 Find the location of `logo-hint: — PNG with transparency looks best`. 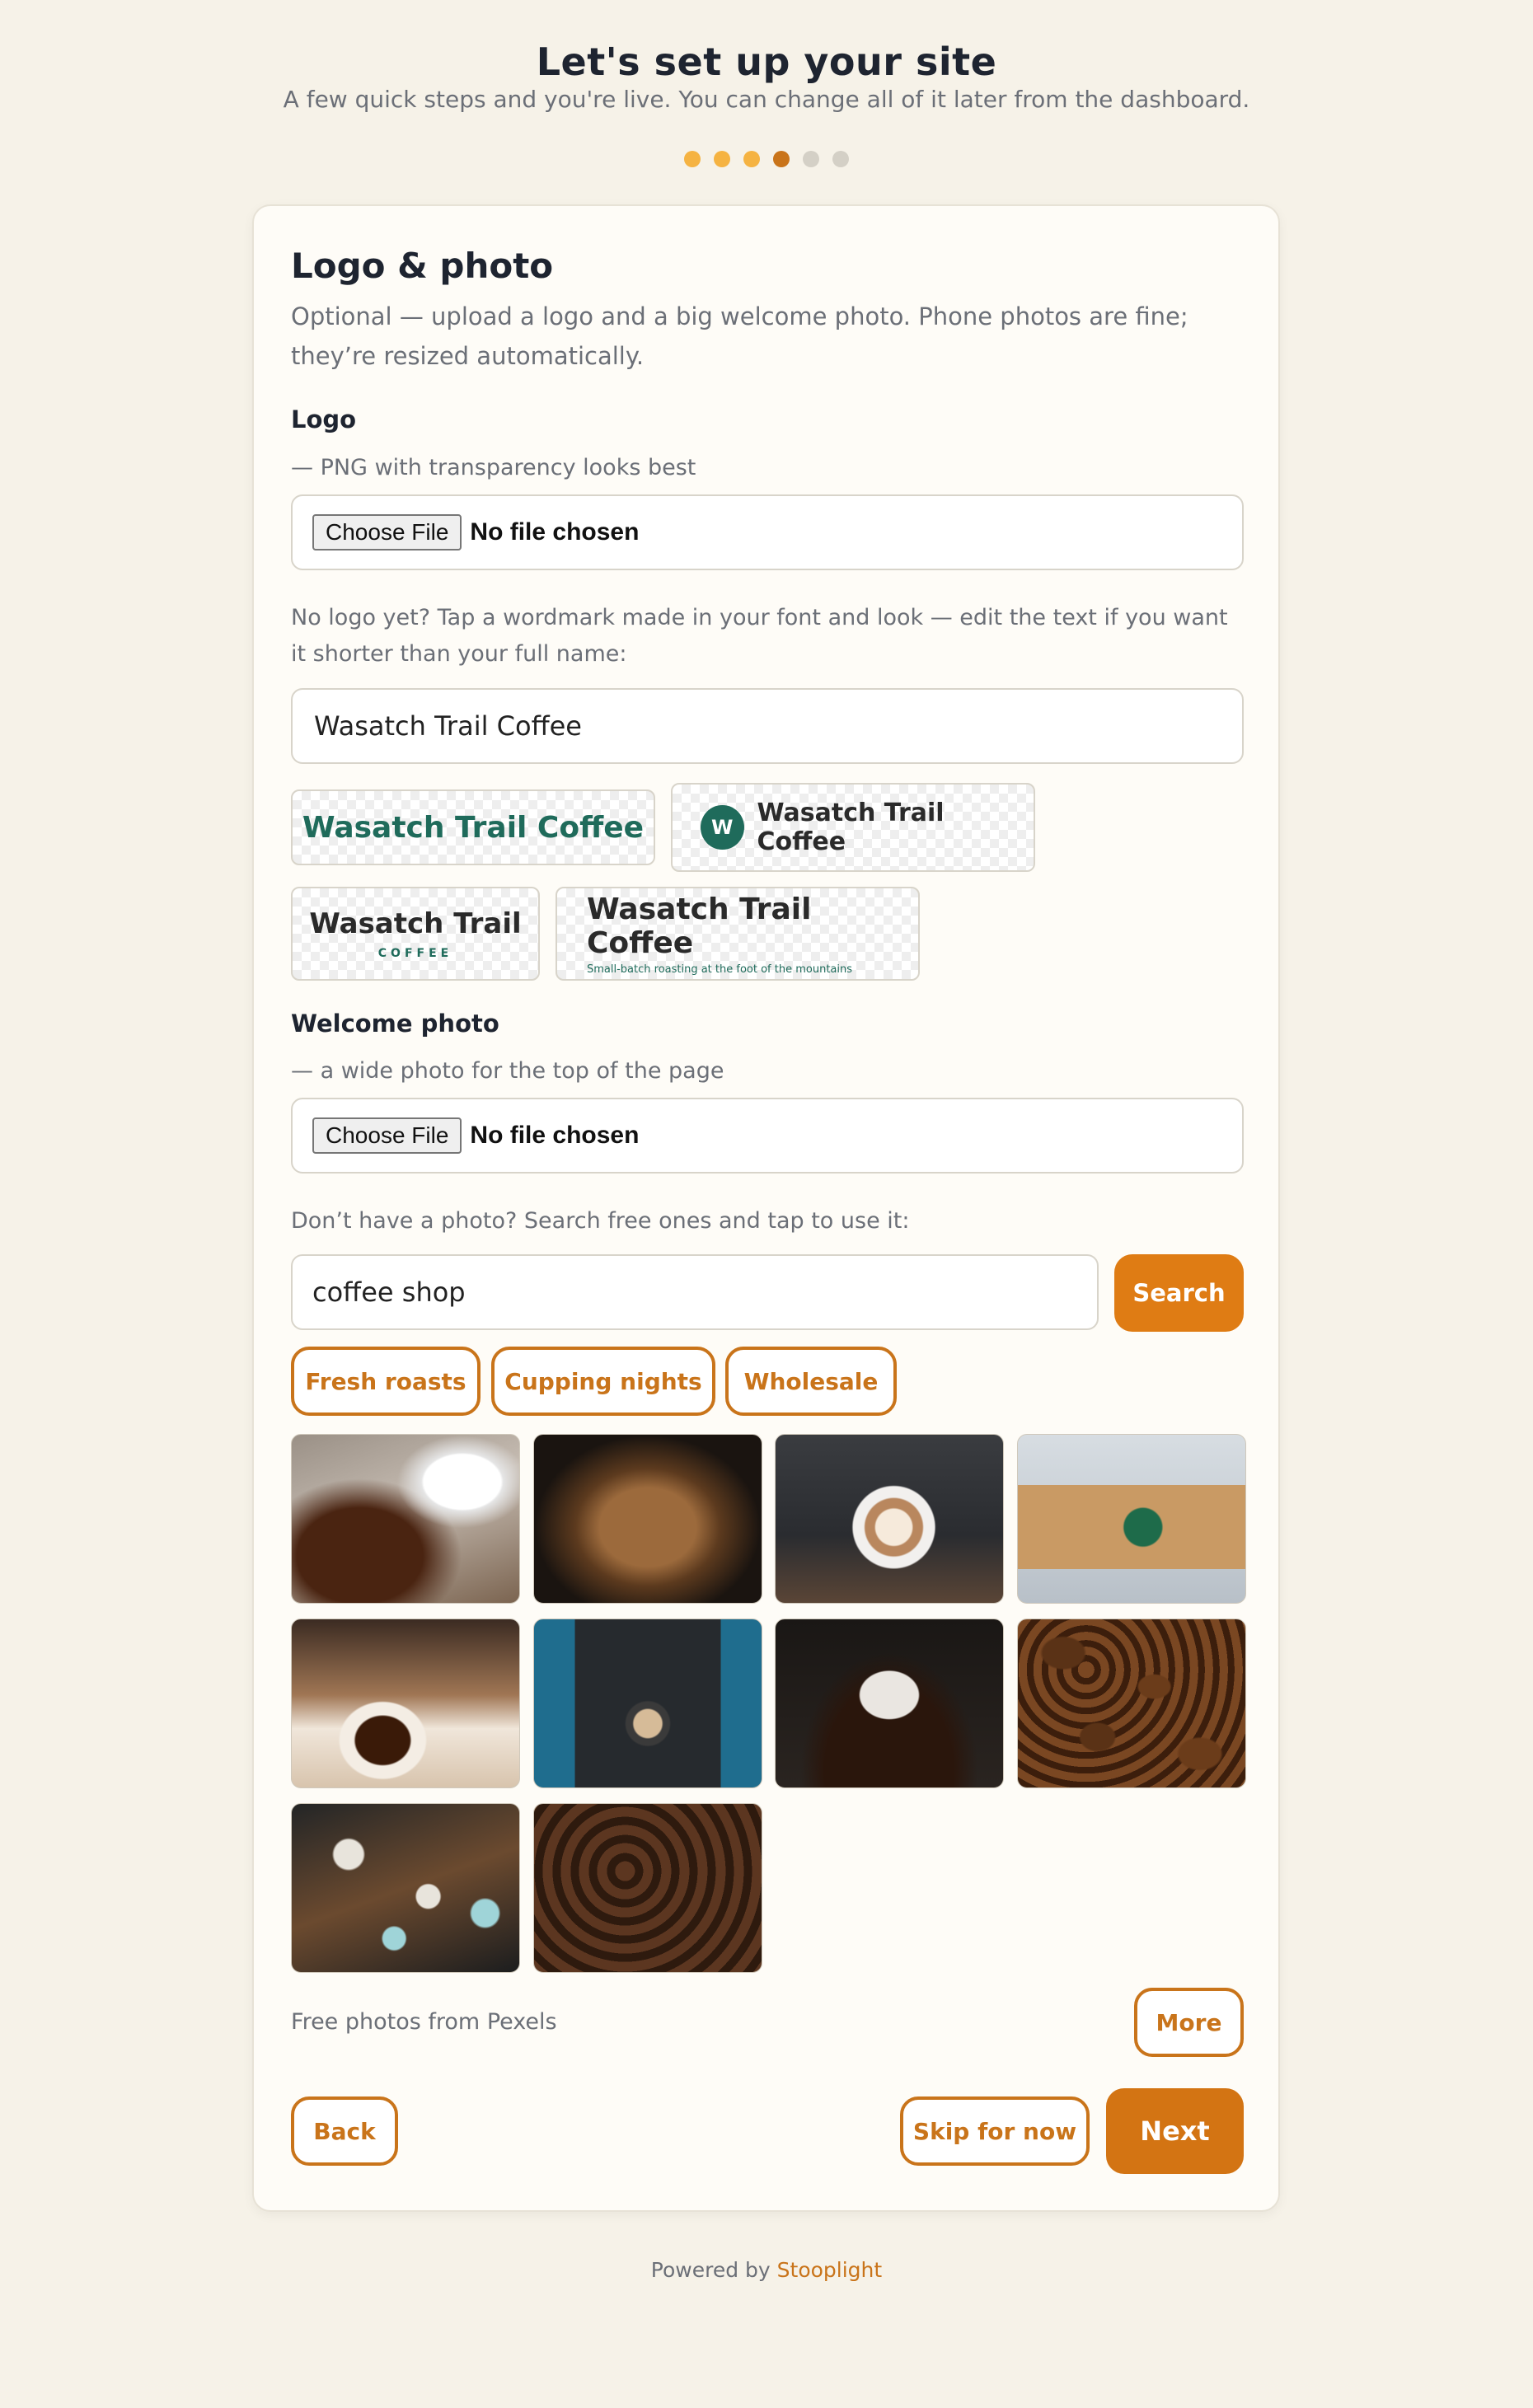

logo-hint: — PNG with transparency looks best is located at coordinates (493, 468).